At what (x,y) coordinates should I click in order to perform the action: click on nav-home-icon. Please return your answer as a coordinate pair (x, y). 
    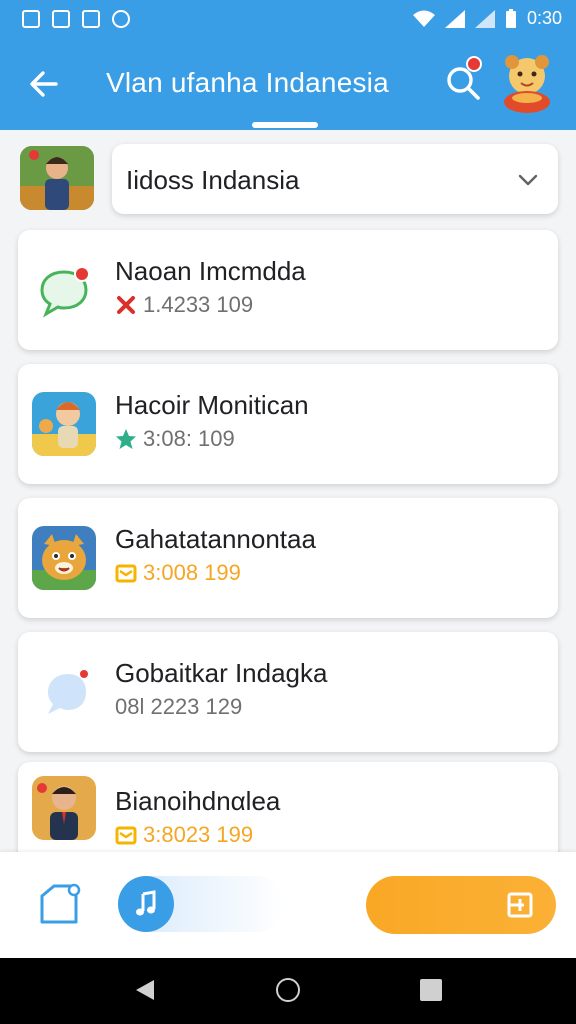
    Looking at the image, I should click on (288, 990).